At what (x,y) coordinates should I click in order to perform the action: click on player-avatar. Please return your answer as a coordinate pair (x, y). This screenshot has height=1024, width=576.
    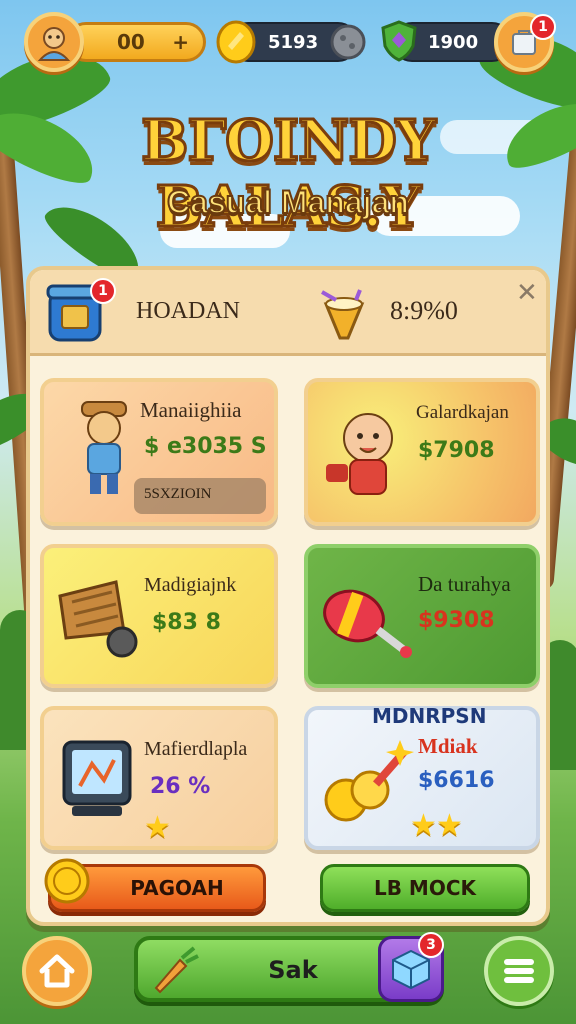
    Looking at the image, I should click on (54, 42).